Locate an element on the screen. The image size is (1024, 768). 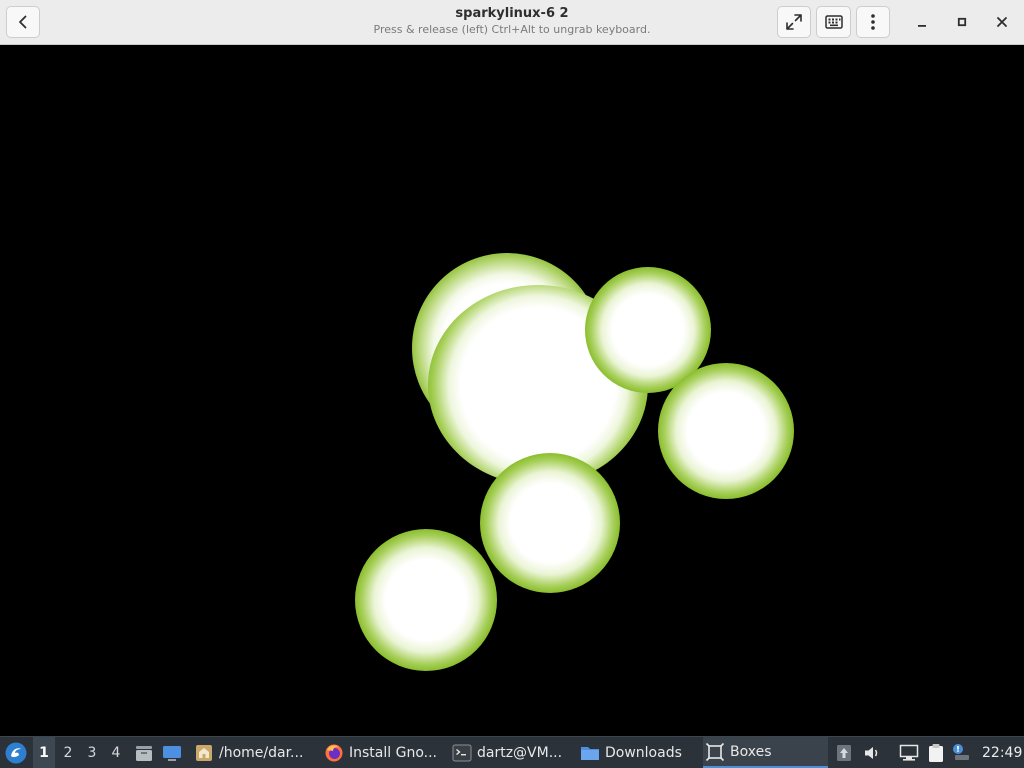
back-button is located at coordinates (23, 22).